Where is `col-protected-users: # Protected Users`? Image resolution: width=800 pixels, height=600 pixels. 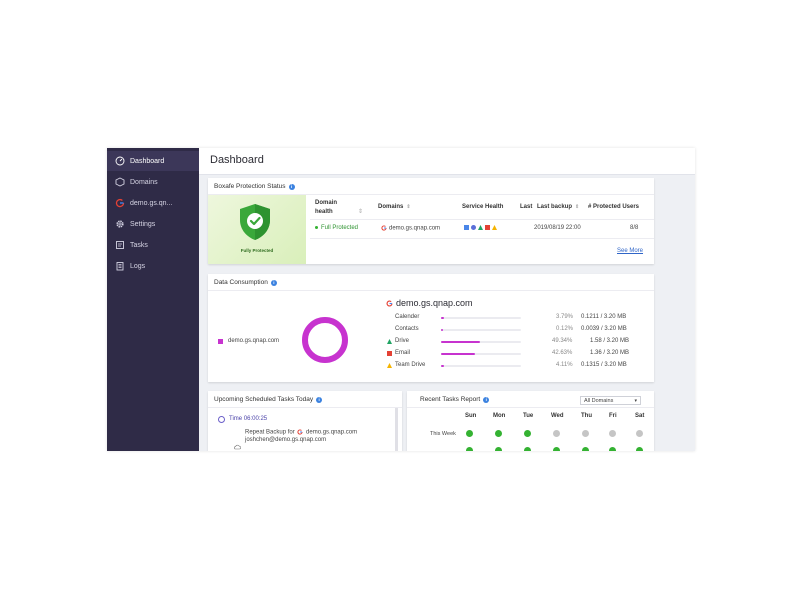 col-protected-users: # Protected Users is located at coordinates (613, 207).